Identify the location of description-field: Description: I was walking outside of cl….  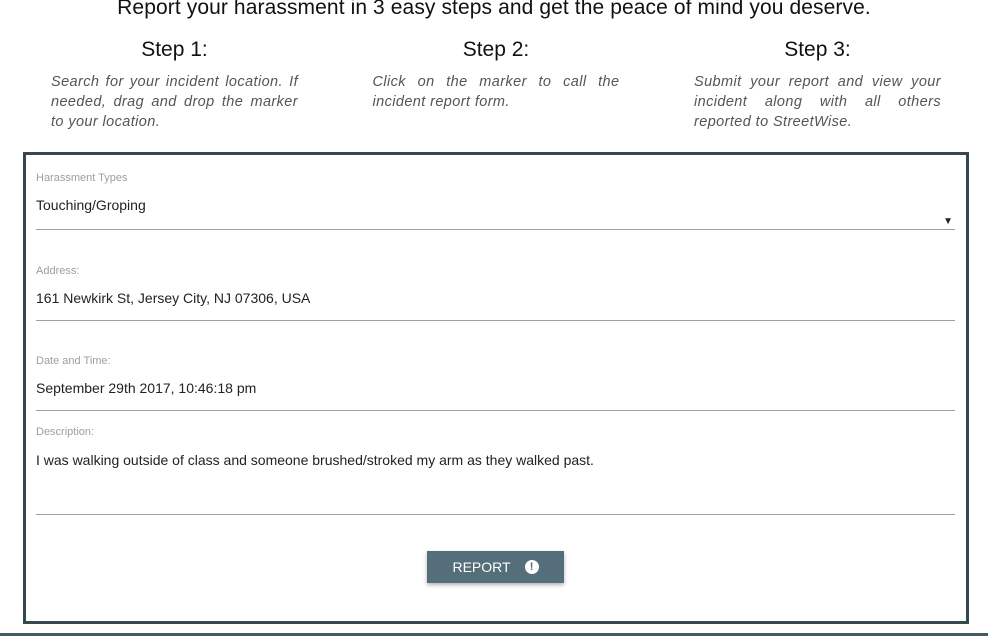
(495, 470).